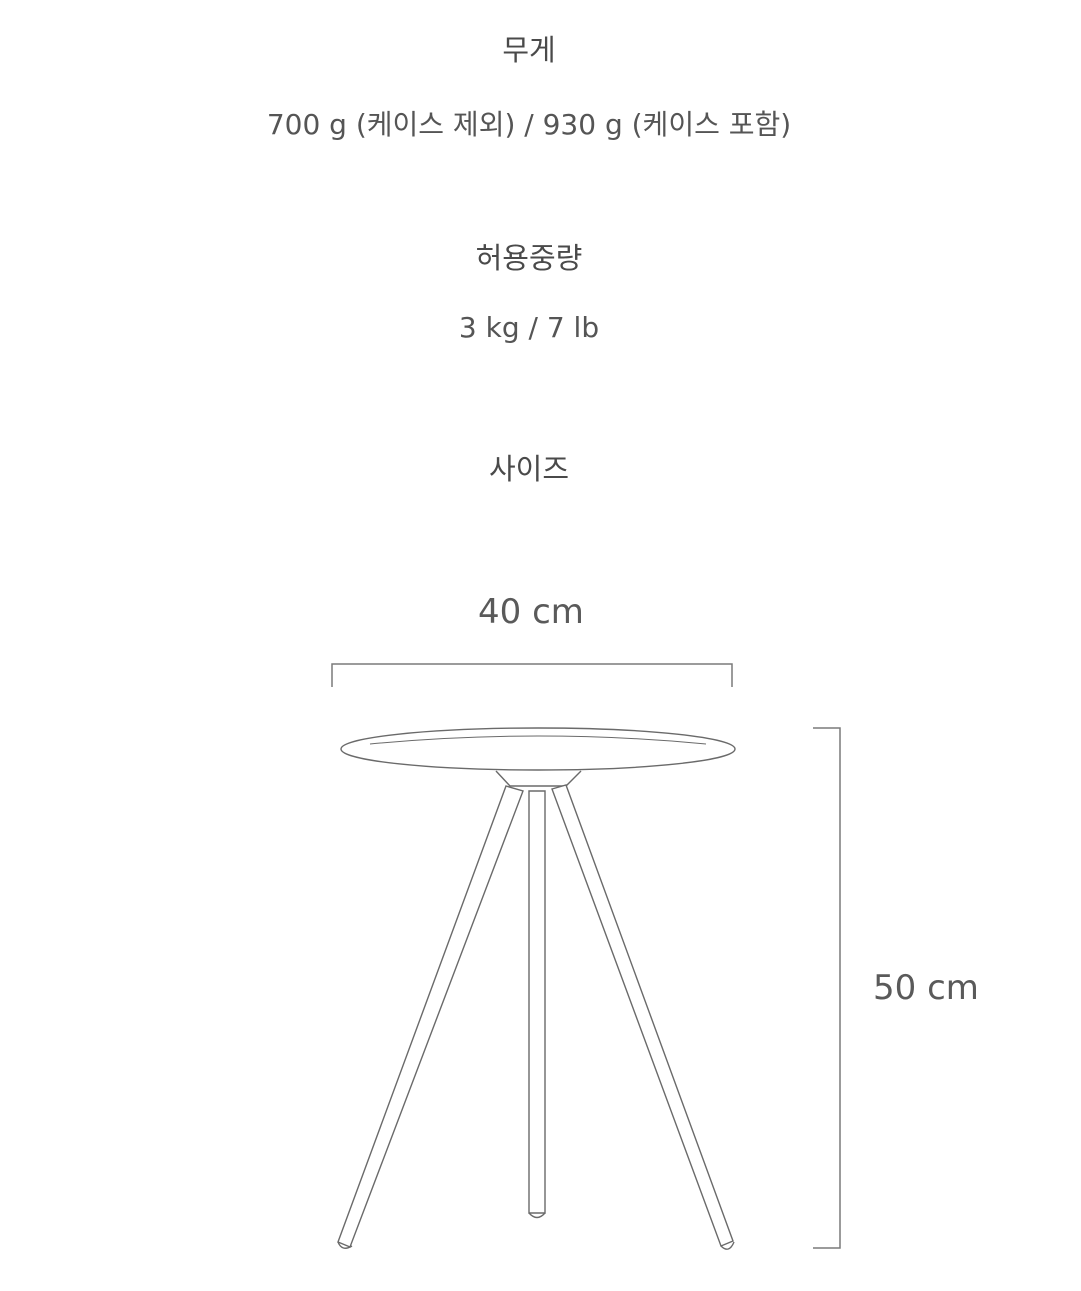 The image size is (1081, 1291). I want to click on tabletop, so click(538, 749).